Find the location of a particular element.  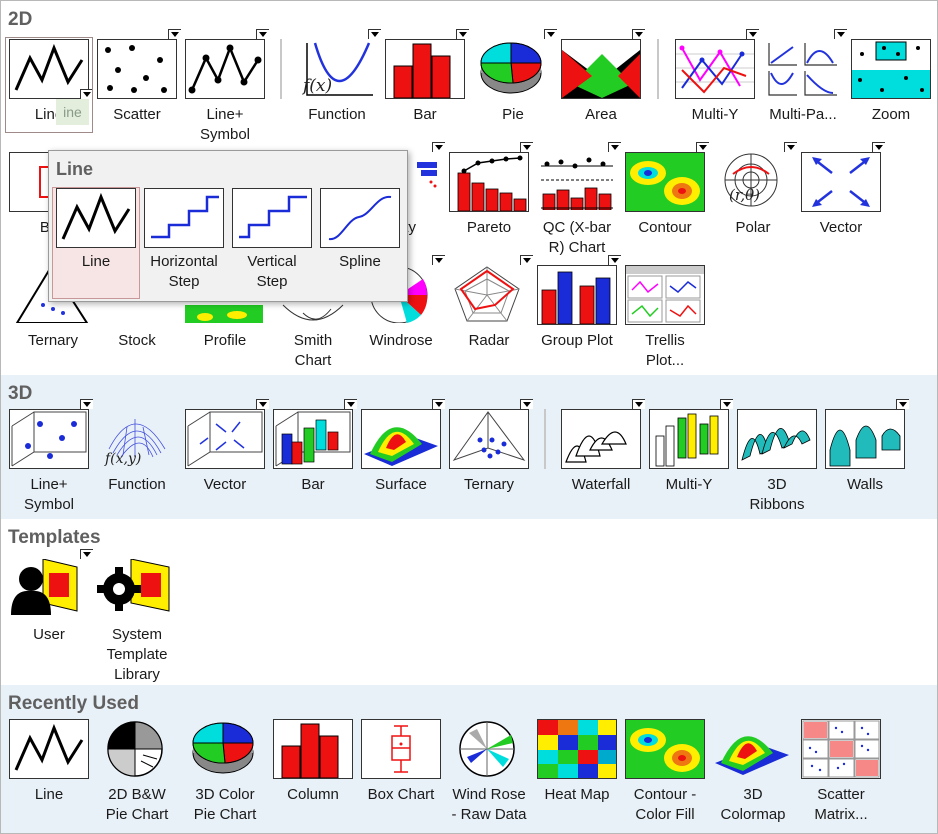

tile-label: Zoom is located at coordinates (891, 114).